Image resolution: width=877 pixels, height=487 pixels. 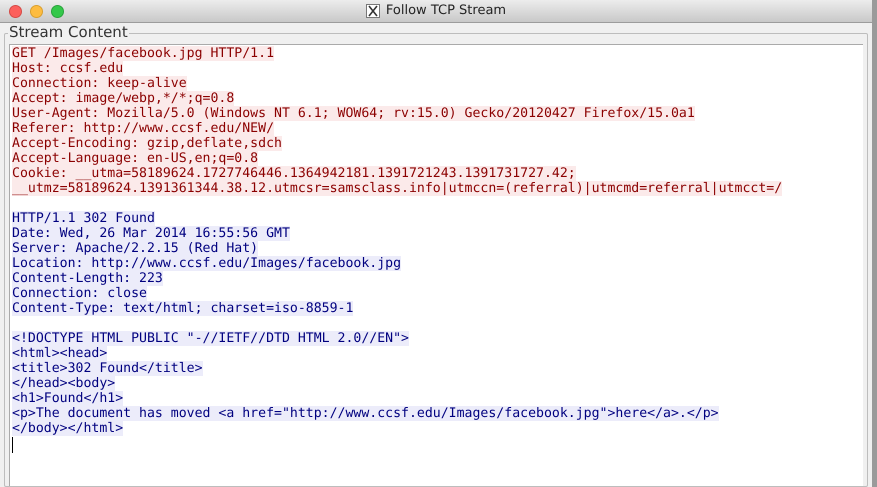 I want to click on minimize-button, so click(x=36, y=11).